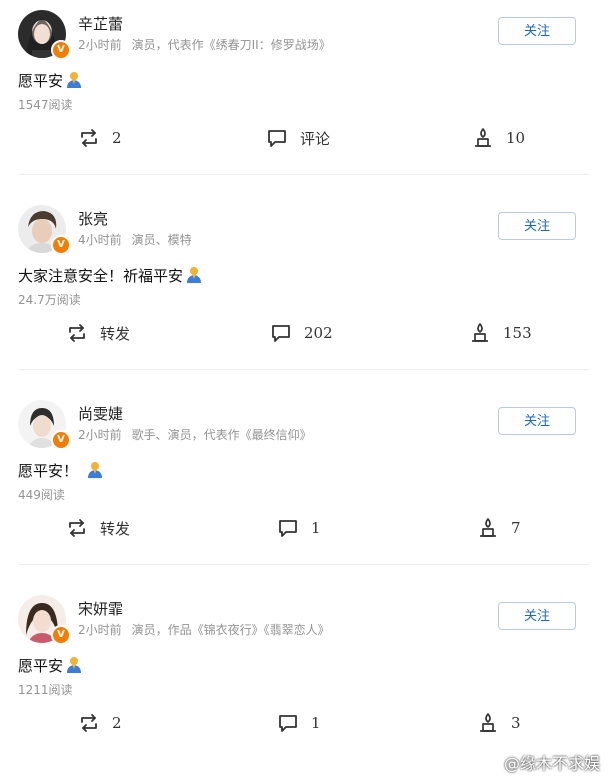  I want to click on post-text: 大家注意安全！祈福平安, so click(101, 276).